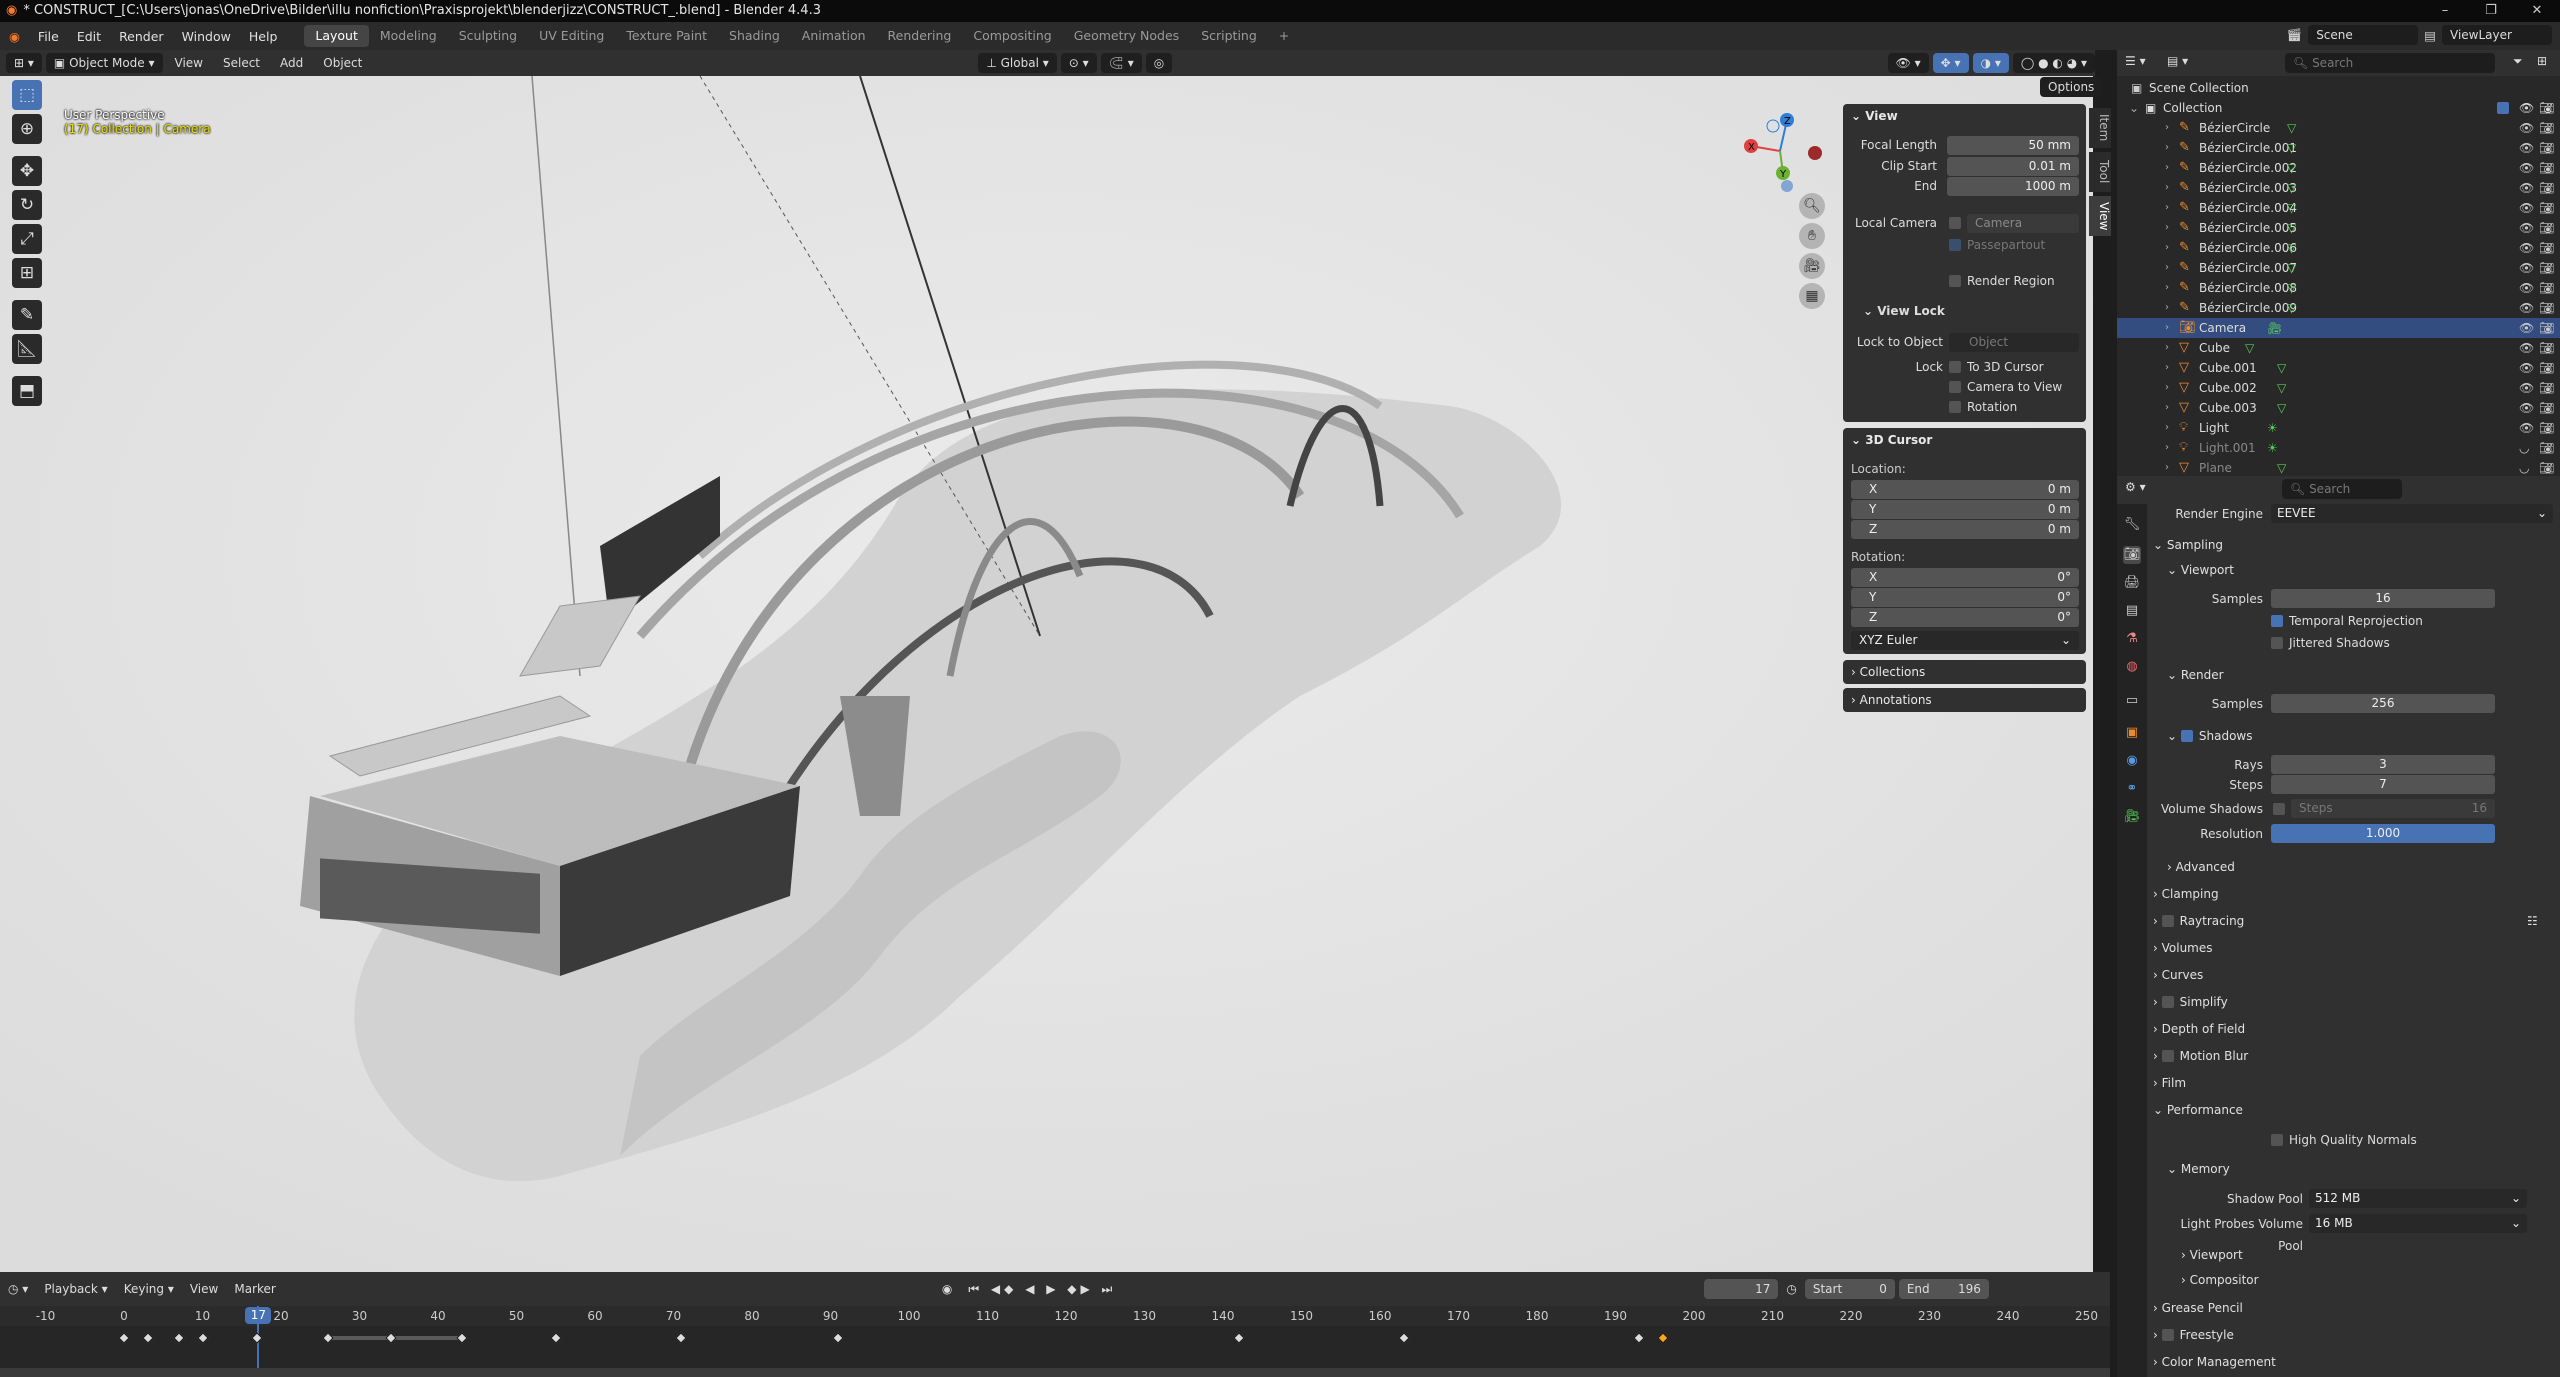  What do you see at coordinates (2135, 61) in the screenshot?
I see `outliner-editor-icon: ☰ ▾` at bounding box center [2135, 61].